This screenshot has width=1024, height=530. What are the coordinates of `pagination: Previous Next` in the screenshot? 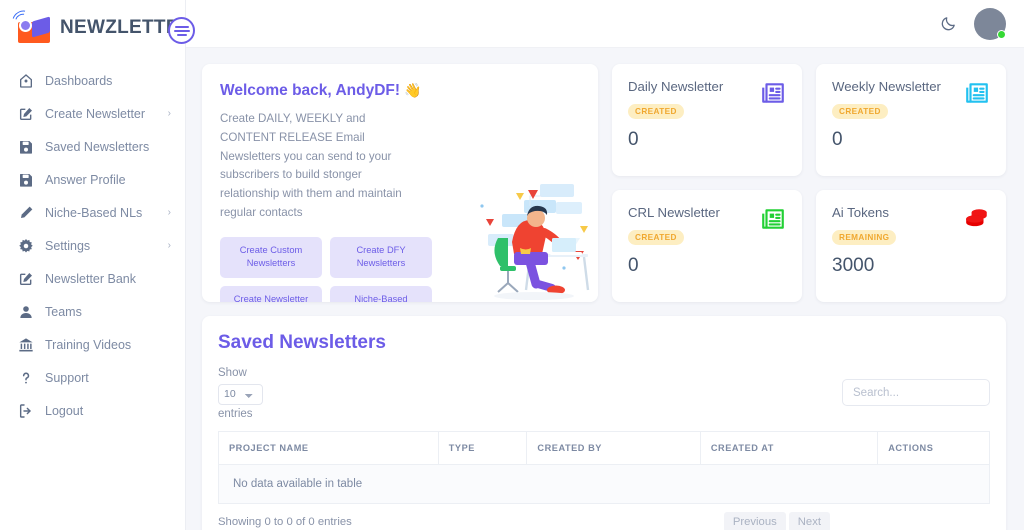 It's located at (776, 521).